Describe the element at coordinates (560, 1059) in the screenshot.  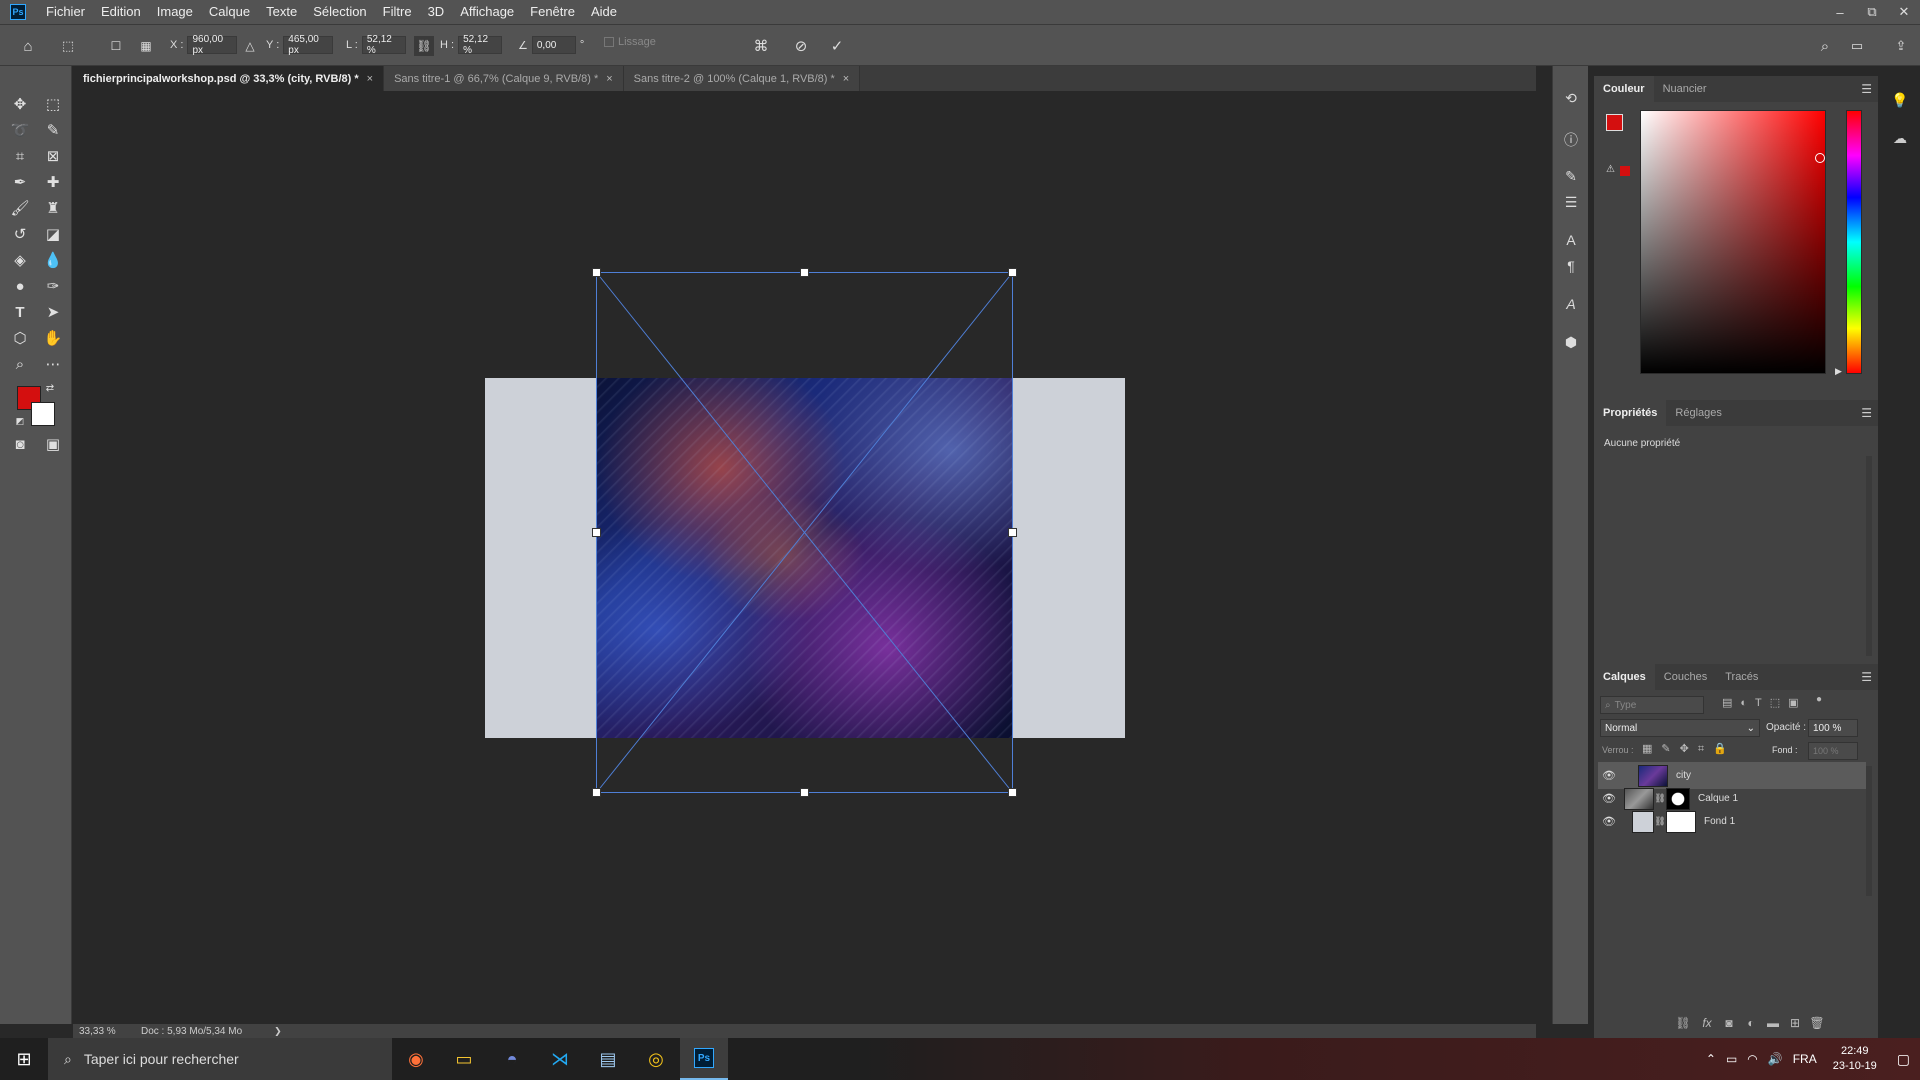
I see `vscode-icon: ⋊` at that location.